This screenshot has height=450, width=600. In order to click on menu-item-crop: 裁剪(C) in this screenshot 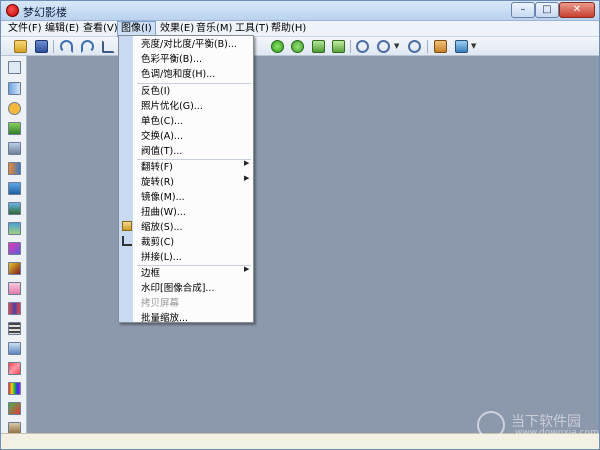, I will do `click(157, 243)`.